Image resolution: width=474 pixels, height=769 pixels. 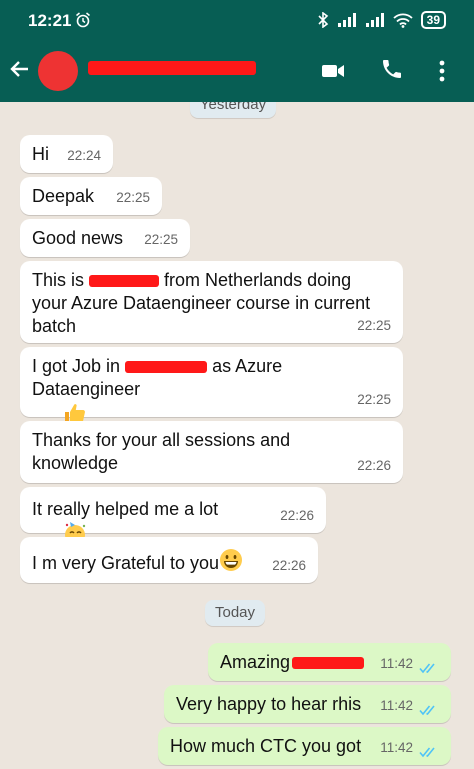 I want to click on redacted-company, so click(x=166, y=367).